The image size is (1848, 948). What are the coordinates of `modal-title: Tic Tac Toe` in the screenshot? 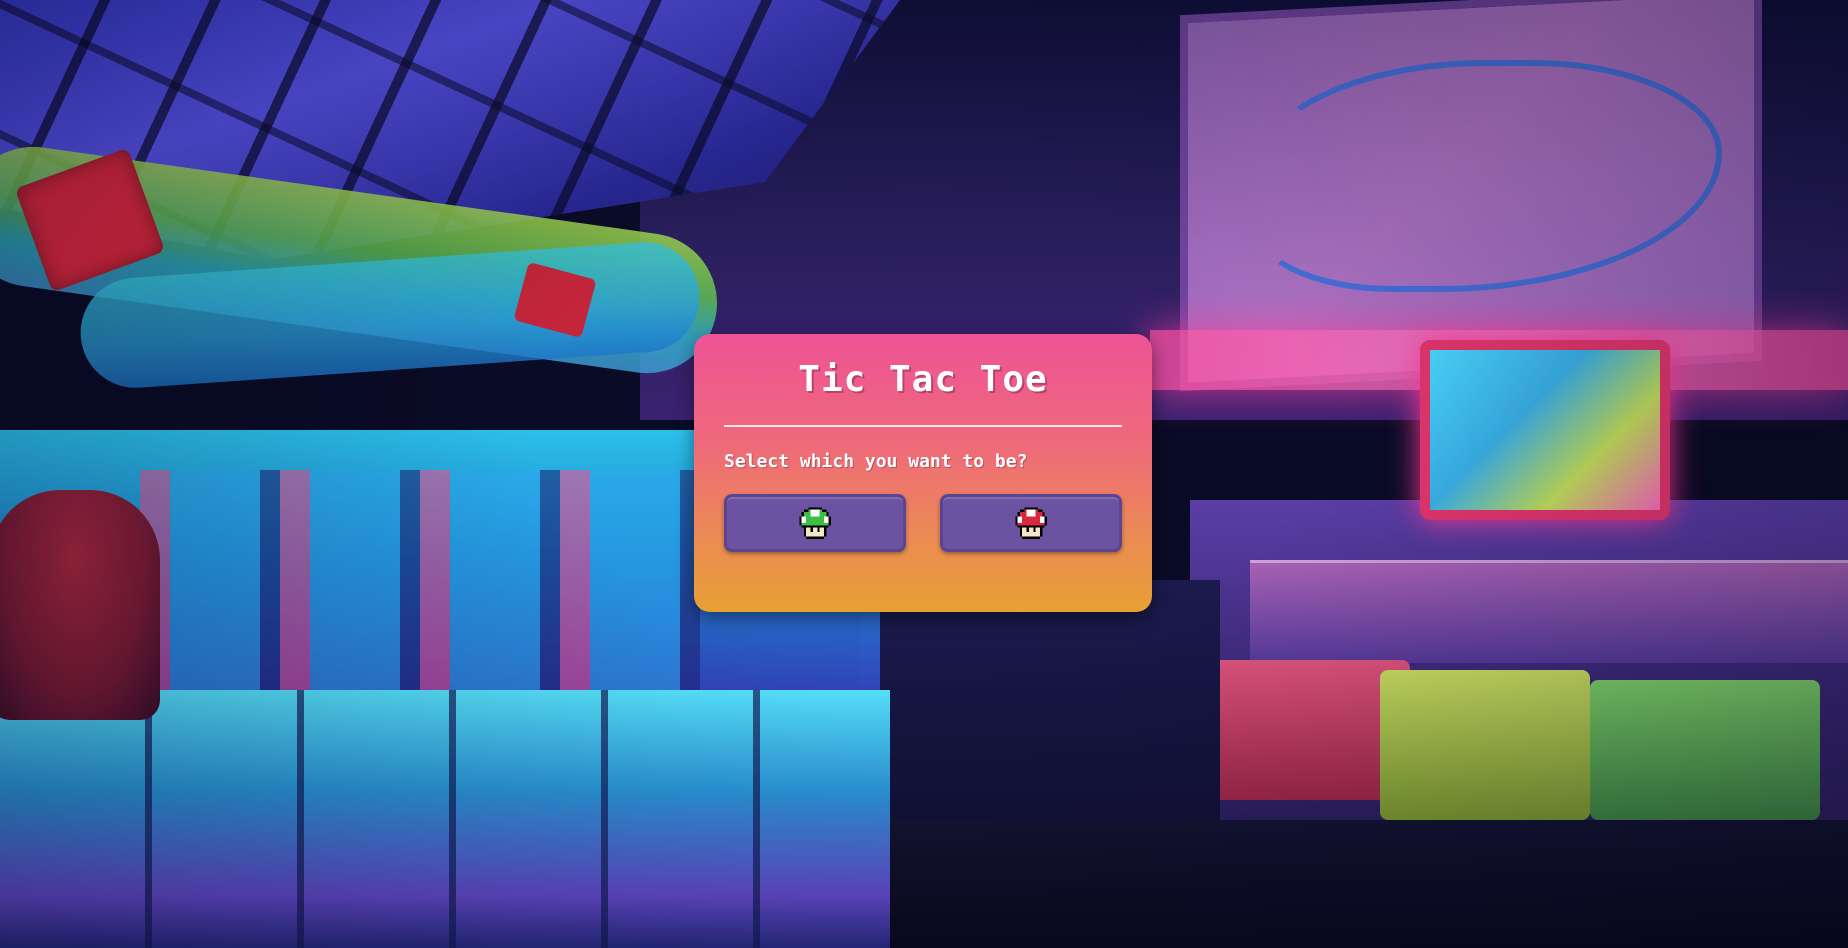 It's located at (923, 379).